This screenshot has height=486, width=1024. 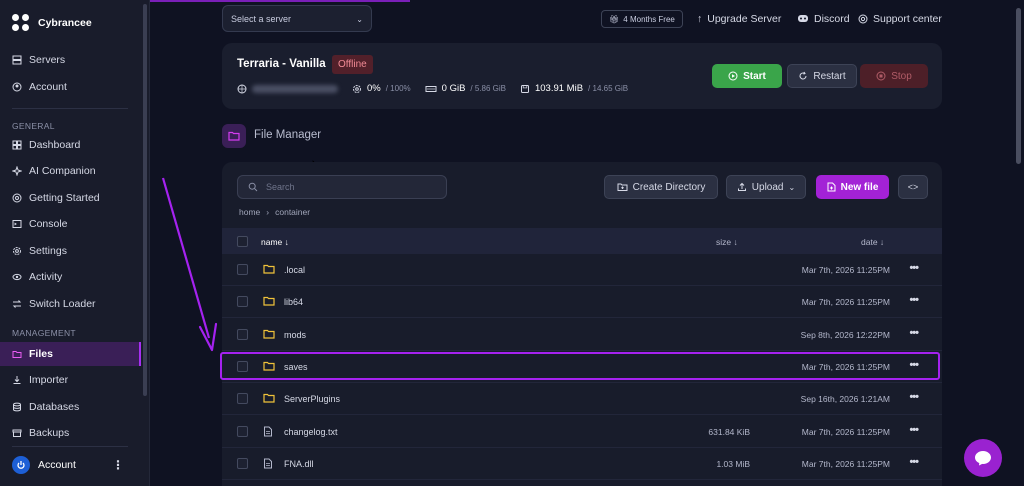 I want to click on file-name: lib64, so click(x=294, y=302).